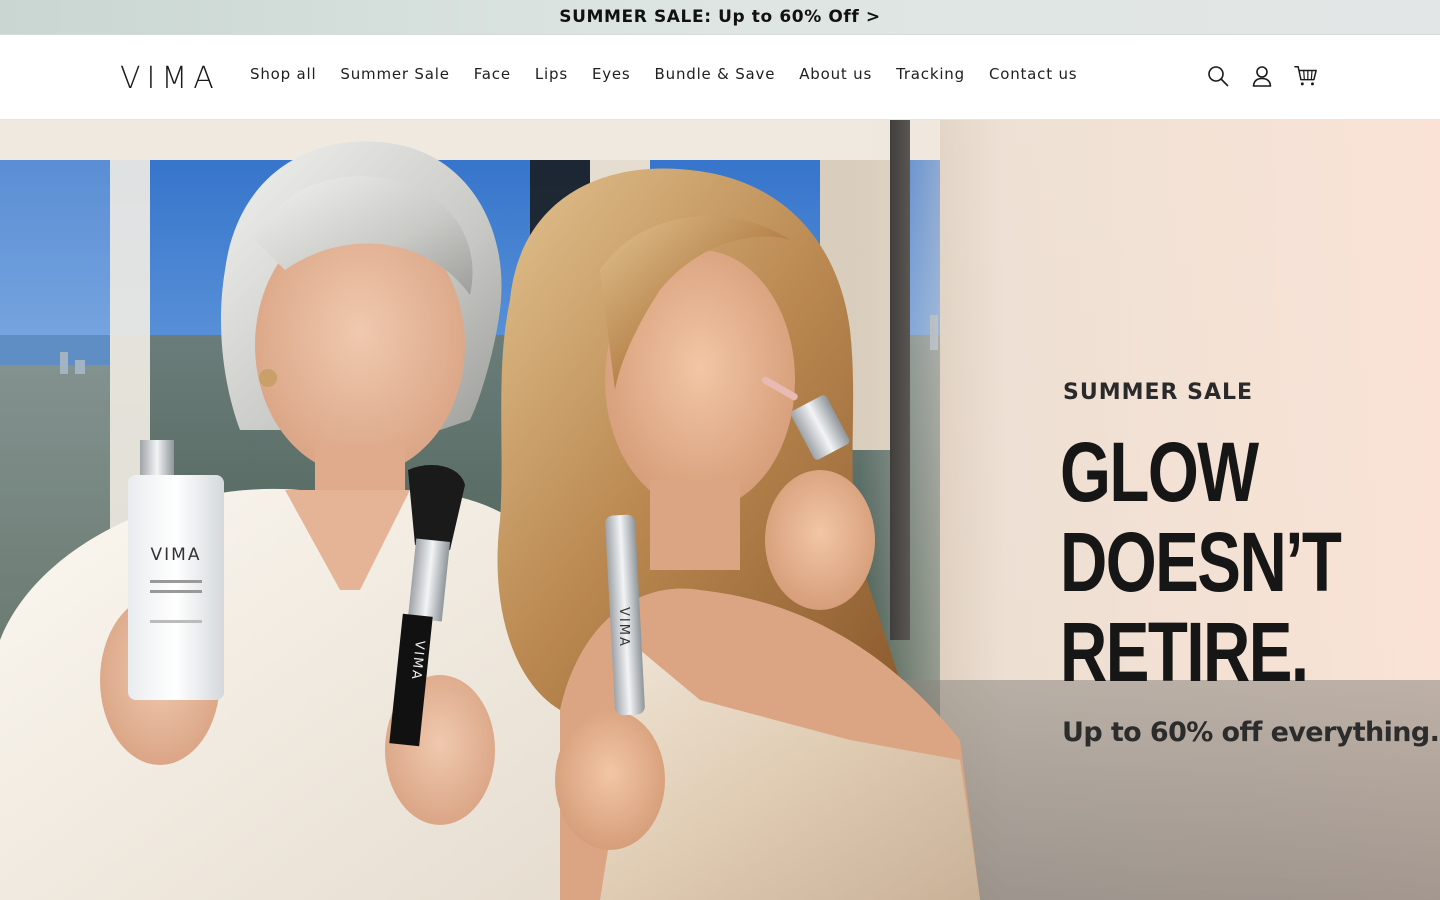 This screenshot has height=900, width=1440. I want to click on nav-summer-sale: Summer Sale, so click(394, 74).